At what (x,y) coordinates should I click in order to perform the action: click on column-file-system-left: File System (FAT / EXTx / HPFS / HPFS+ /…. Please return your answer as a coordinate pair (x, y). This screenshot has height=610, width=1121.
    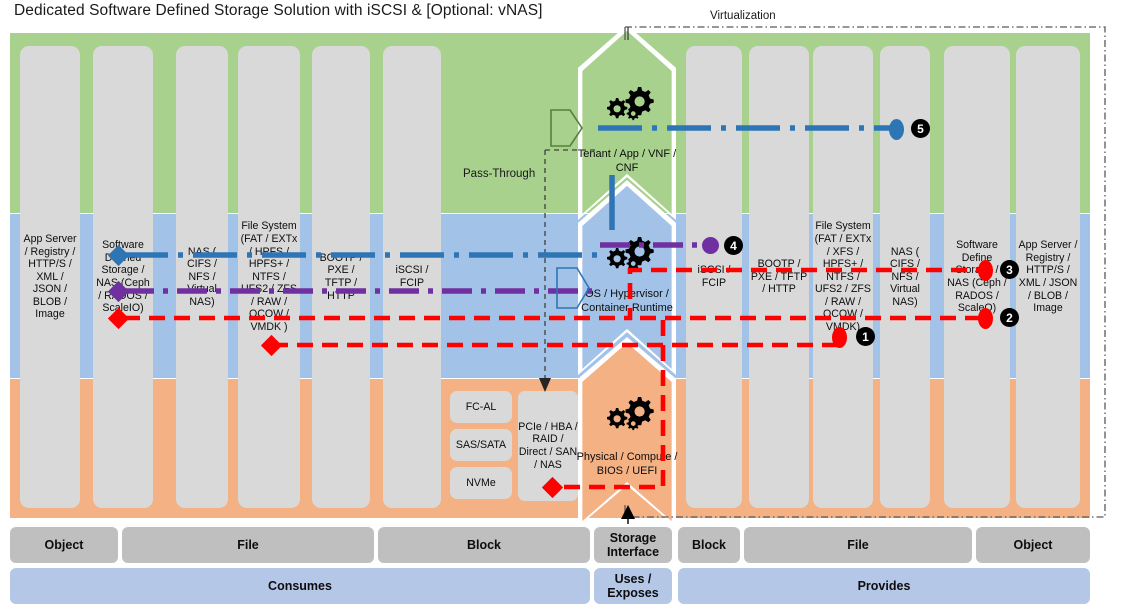
    Looking at the image, I should click on (269, 277).